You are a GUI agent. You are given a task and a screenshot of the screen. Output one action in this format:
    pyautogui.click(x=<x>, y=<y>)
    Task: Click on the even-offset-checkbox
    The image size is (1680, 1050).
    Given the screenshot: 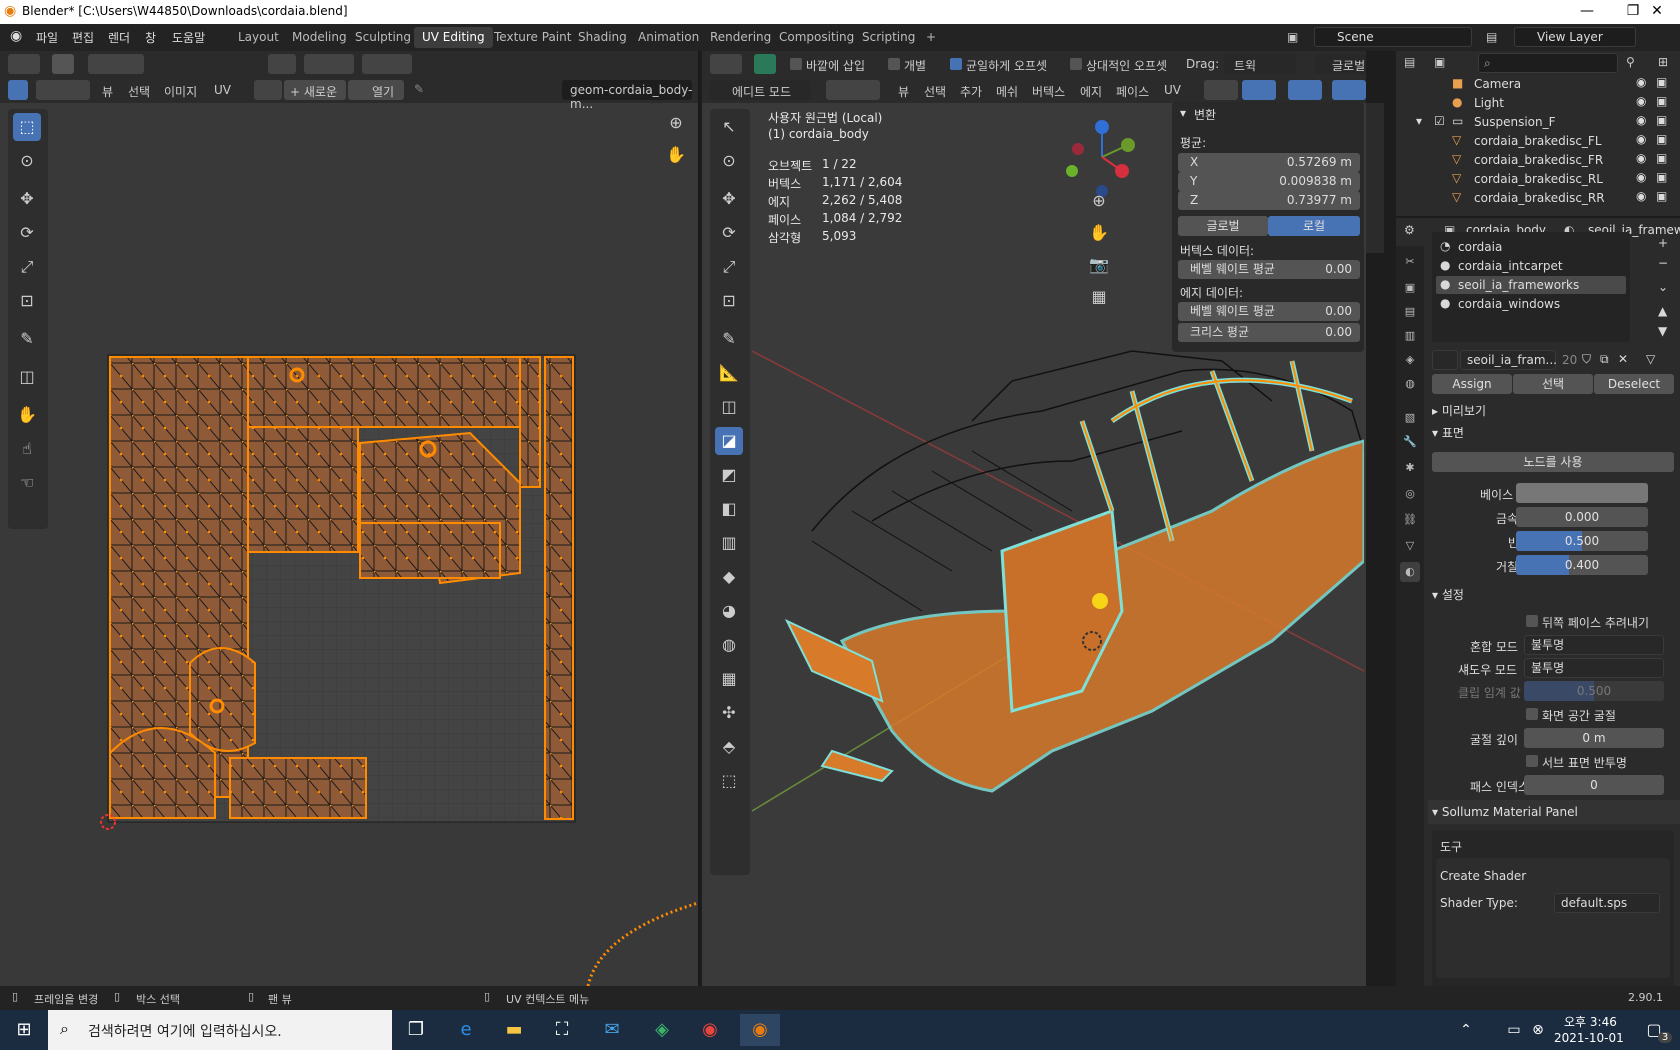 What is the action you would take?
    pyautogui.click(x=956, y=64)
    